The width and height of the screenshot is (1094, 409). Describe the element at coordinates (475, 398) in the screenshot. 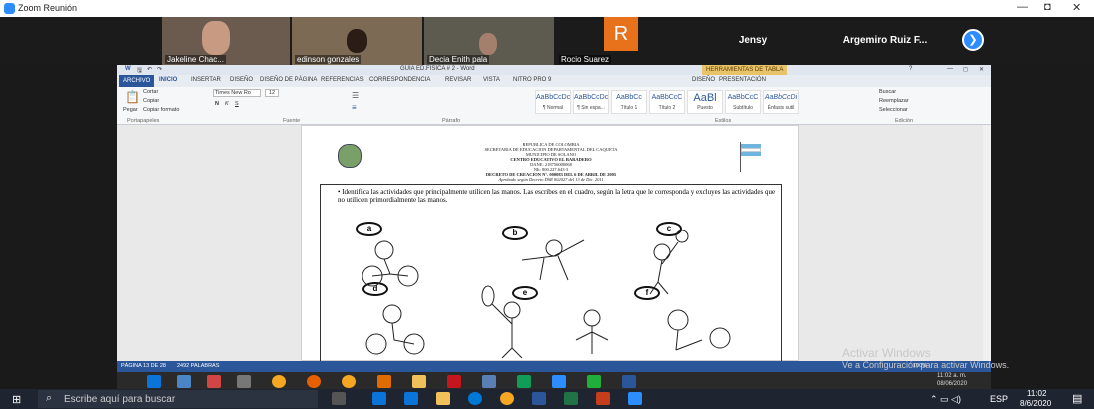

I see `edge-icon` at that location.